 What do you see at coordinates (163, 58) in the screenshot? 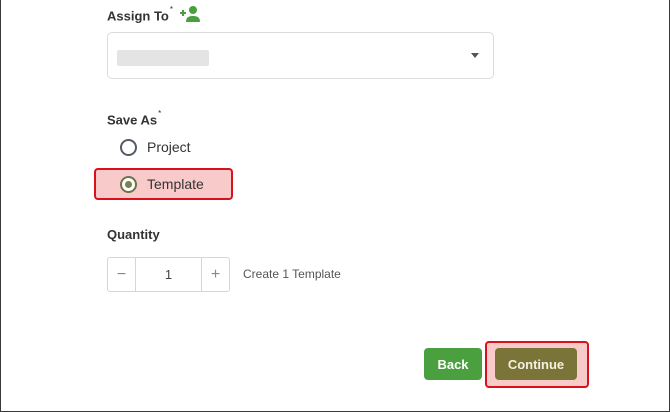
I see `assign-to-selected-value` at bounding box center [163, 58].